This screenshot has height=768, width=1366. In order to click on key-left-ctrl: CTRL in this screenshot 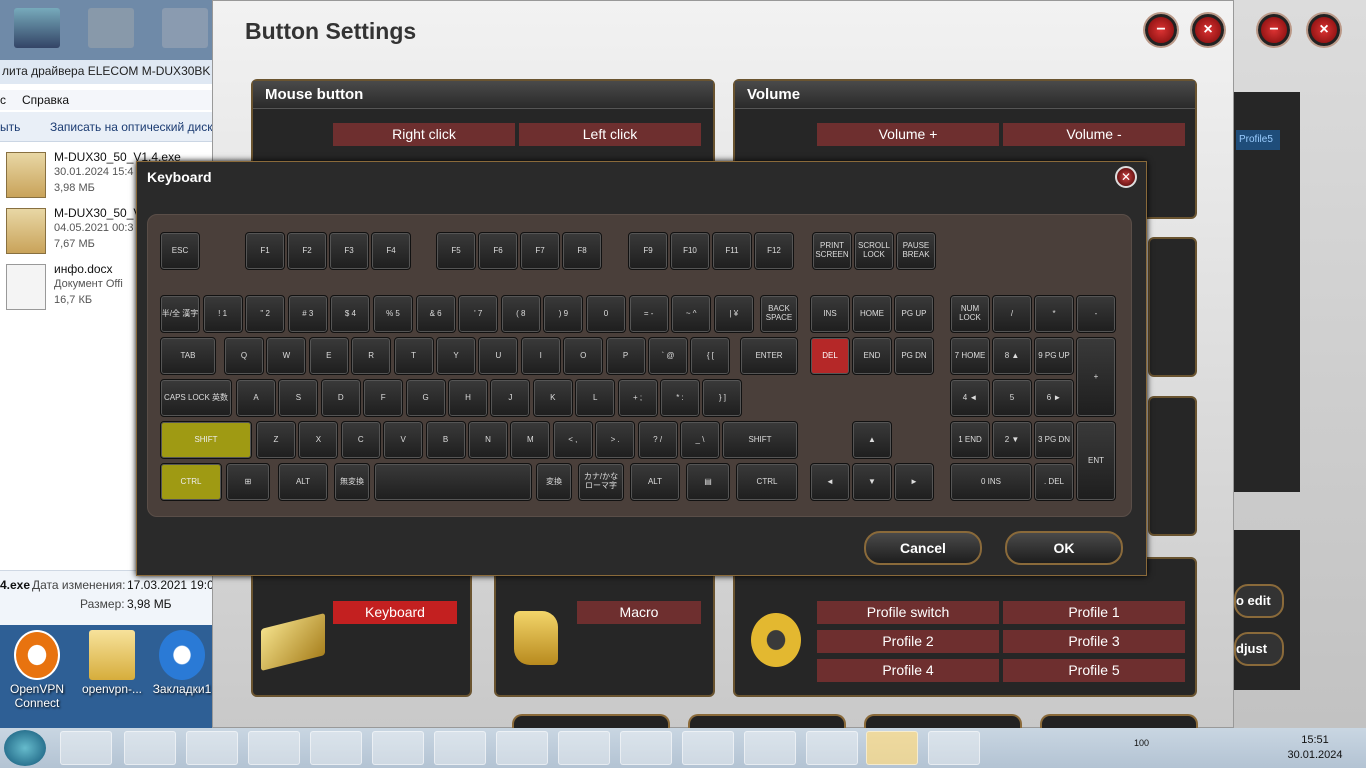, I will do `click(191, 482)`.